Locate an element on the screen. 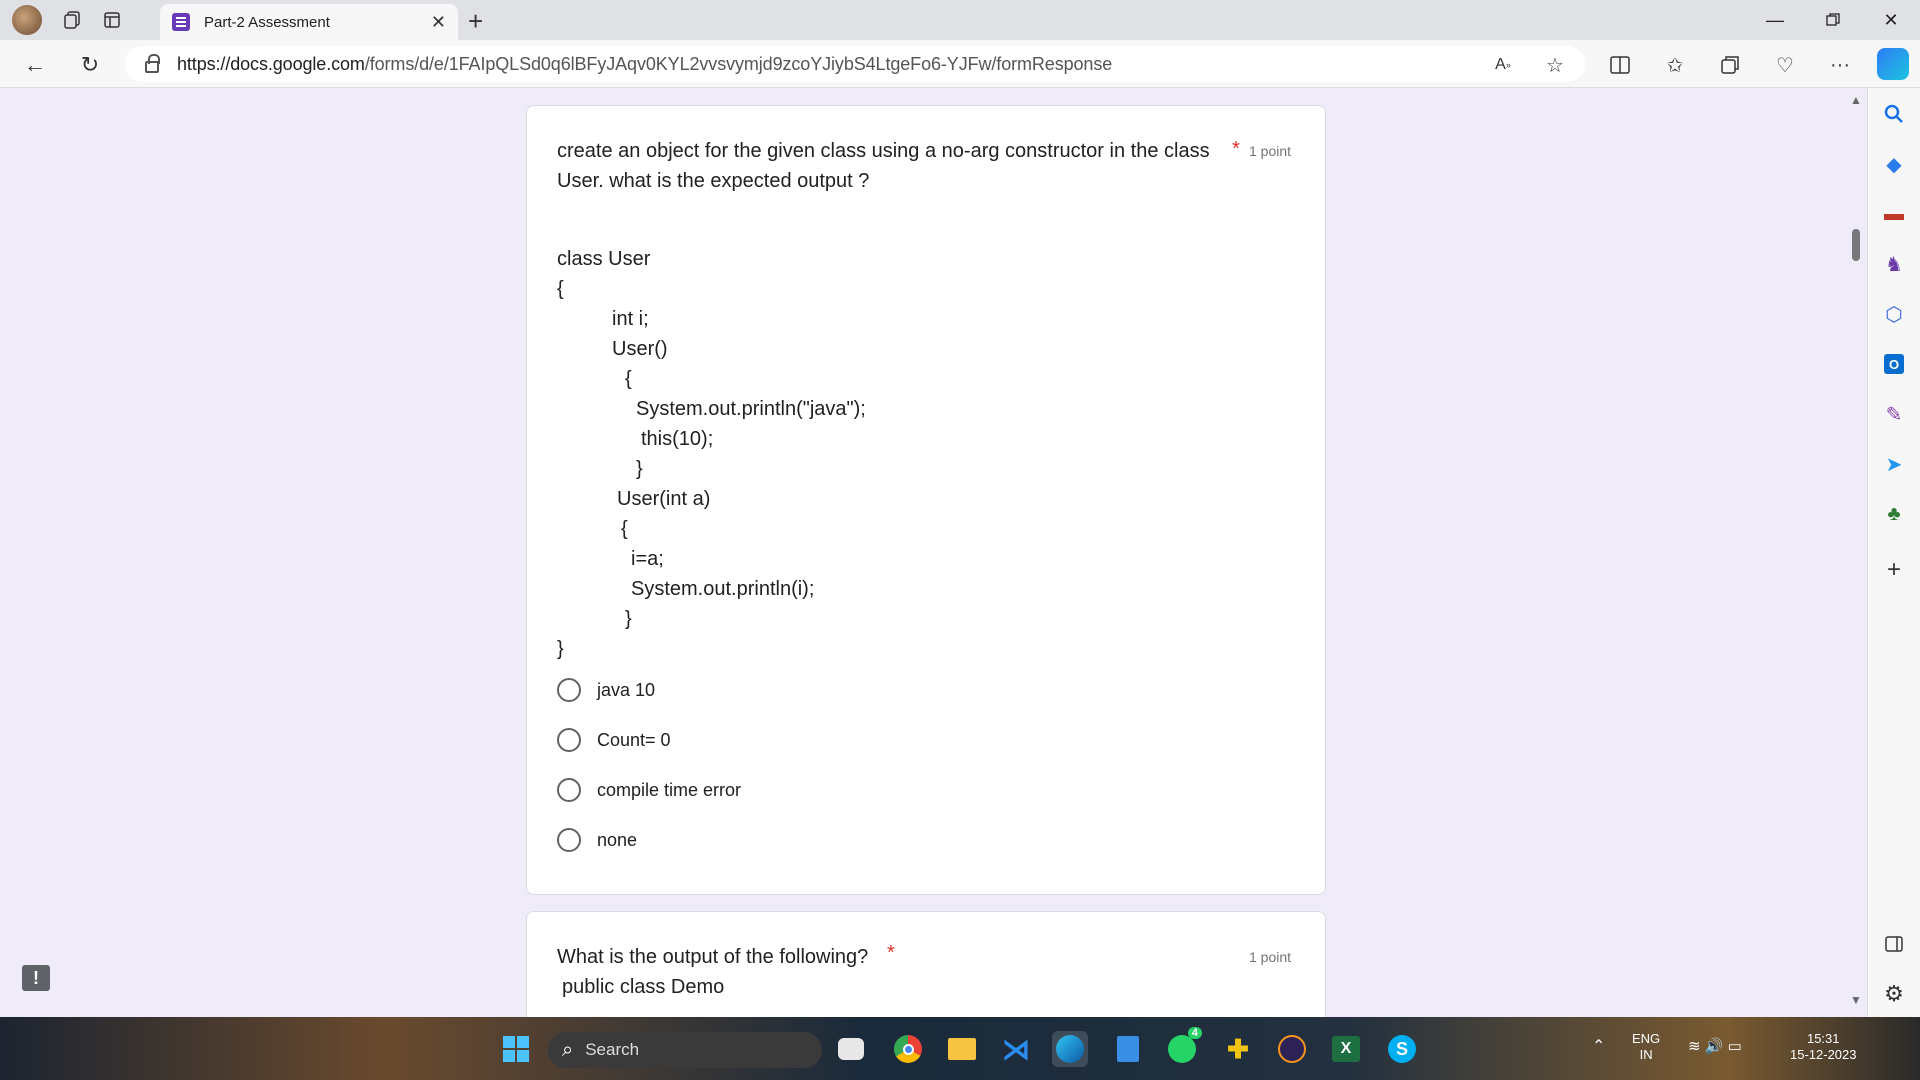  clock: 15:31 15-12-2023 is located at coordinates (1823, 1047).